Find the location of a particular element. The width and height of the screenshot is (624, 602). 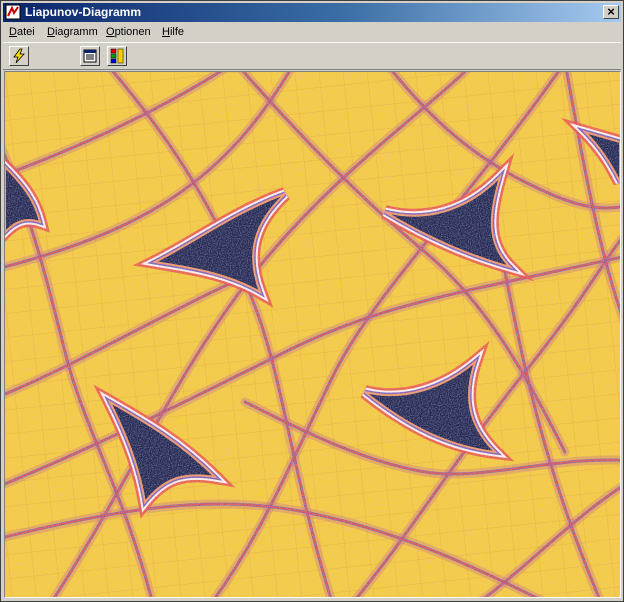

properties-button is located at coordinates (90, 56).